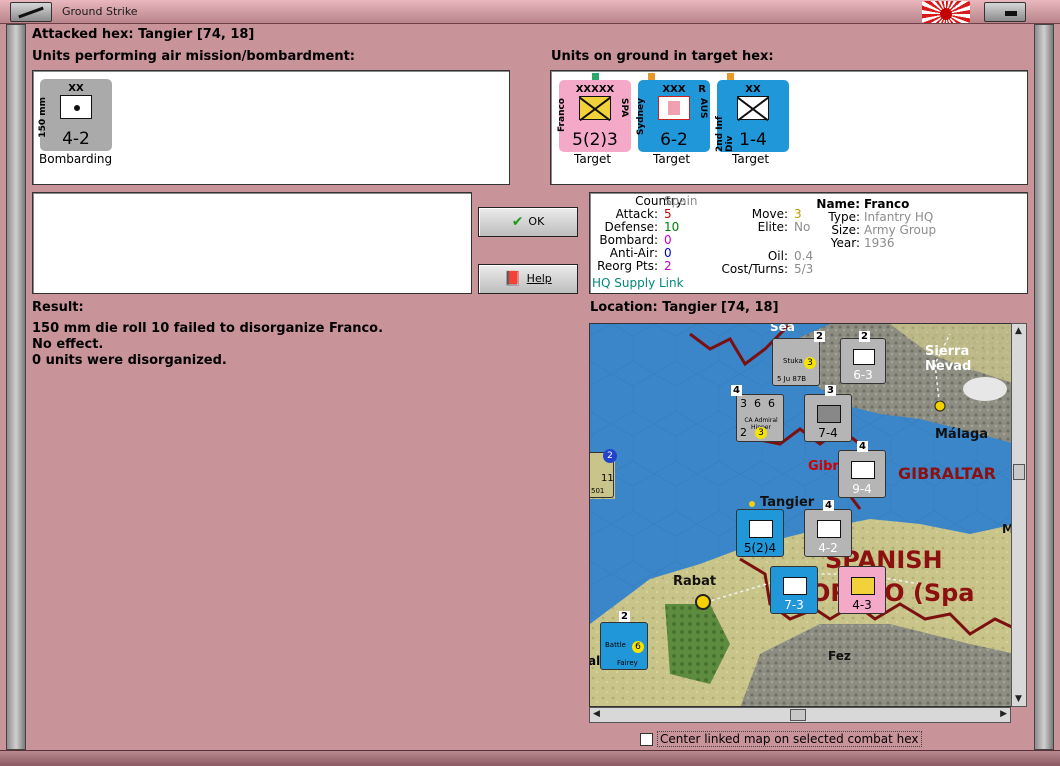  I want to click on unit-strength: 7-3, so click(794, 605).